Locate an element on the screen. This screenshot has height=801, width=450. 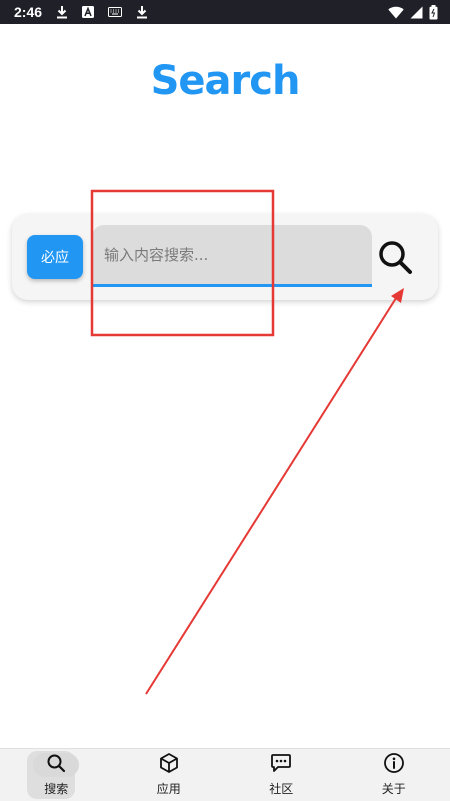
status-bar: 2:46 is located at coordinates (225, 12).